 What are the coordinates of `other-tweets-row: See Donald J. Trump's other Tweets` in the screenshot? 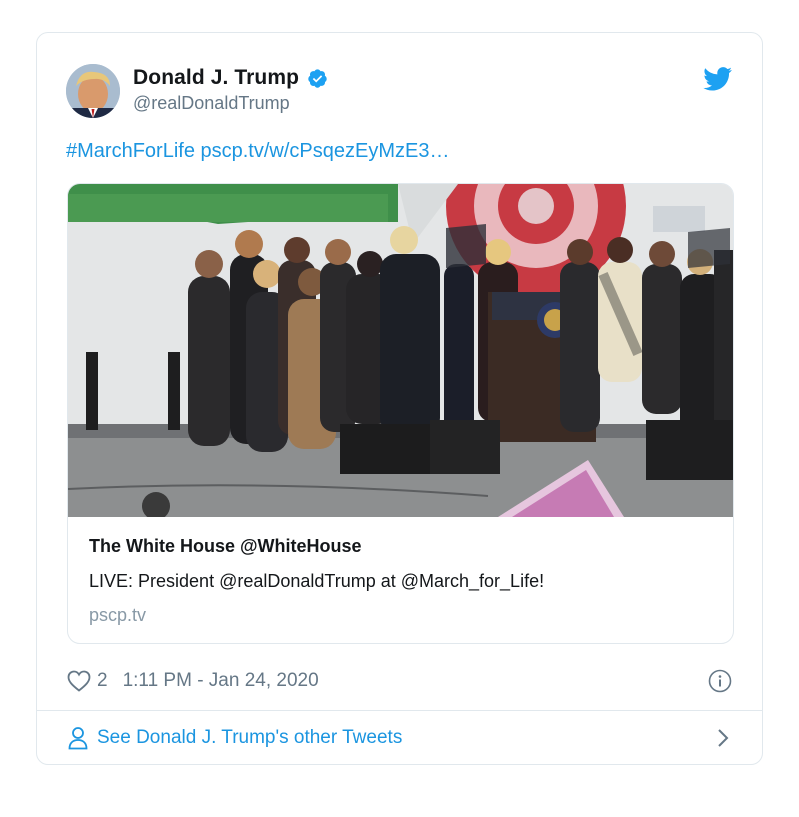 It's located at (399, 738).